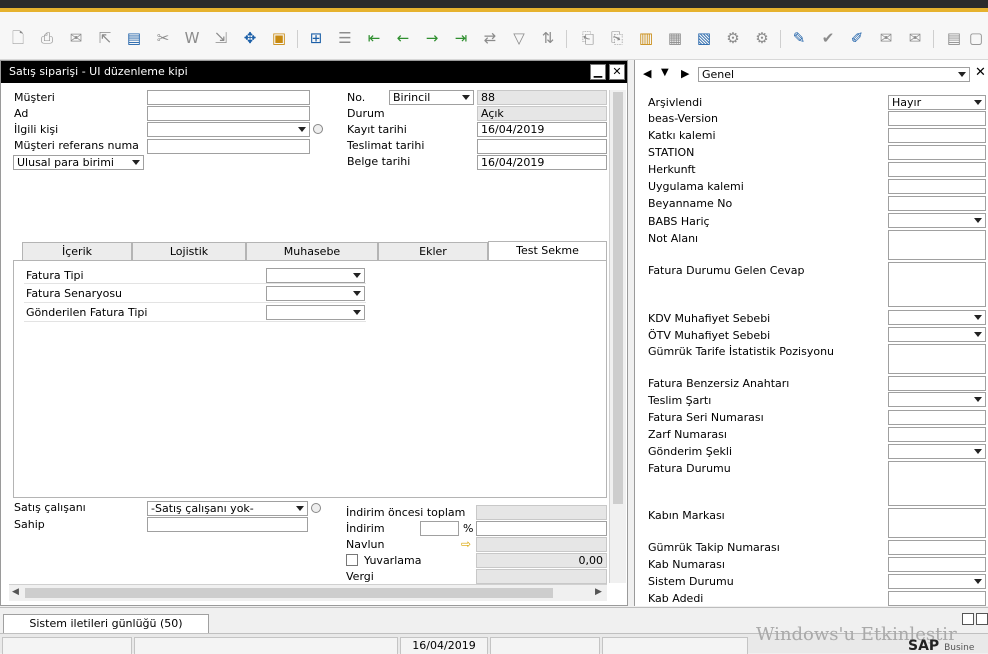  What do you see at coordinates (279, 38) in the screenshot?
I see `lock-icon: ▣` at bounding box center [279, 38].